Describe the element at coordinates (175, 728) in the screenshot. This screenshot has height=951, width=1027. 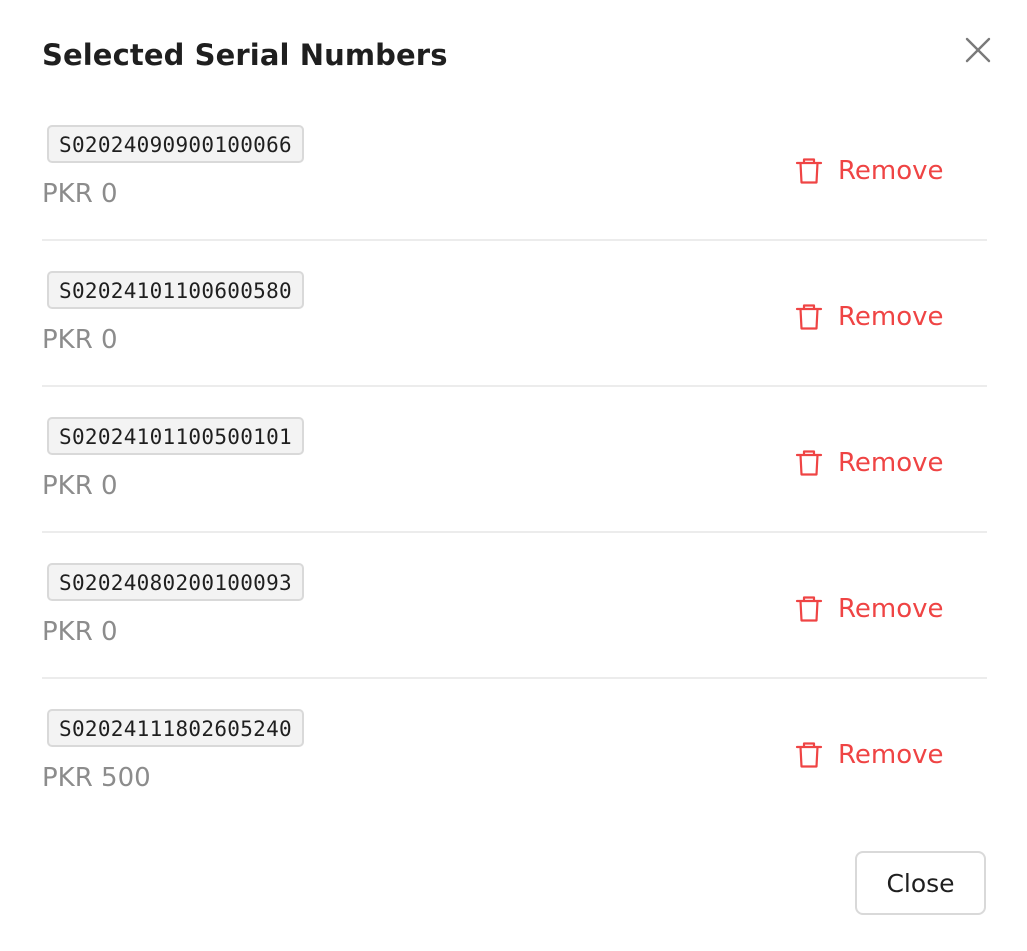
I see `serial-tag: S02024111802605240` at that location.